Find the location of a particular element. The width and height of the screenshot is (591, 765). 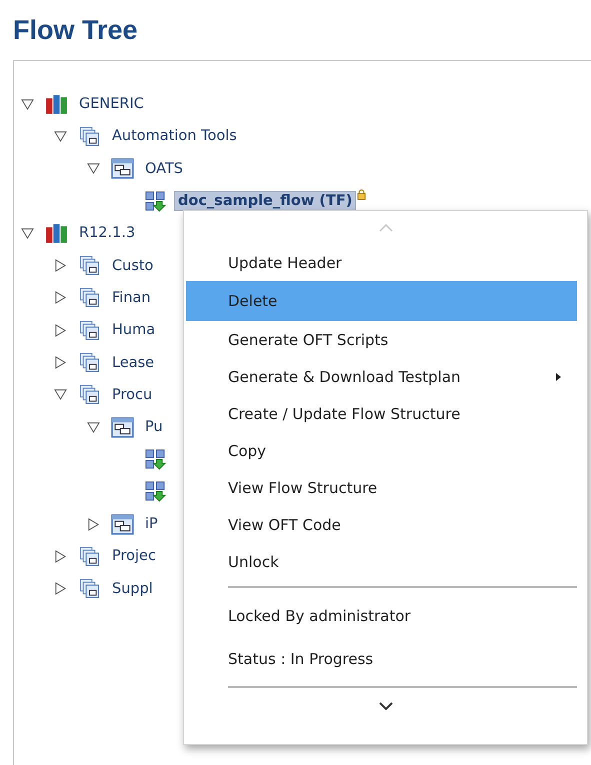

tree-node: Custo is located at coordinates (132, 265).